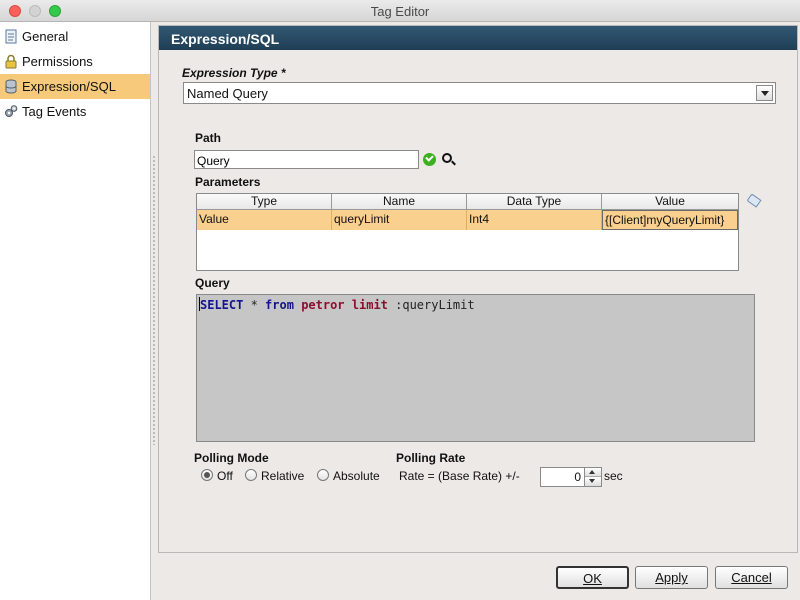 The width and height of the screenshot is (800, 600). What do you see at coordinates (478, 38) in the screenshot?
I see `panel-header: Expression/SQL` at bounding box center [478, 38].